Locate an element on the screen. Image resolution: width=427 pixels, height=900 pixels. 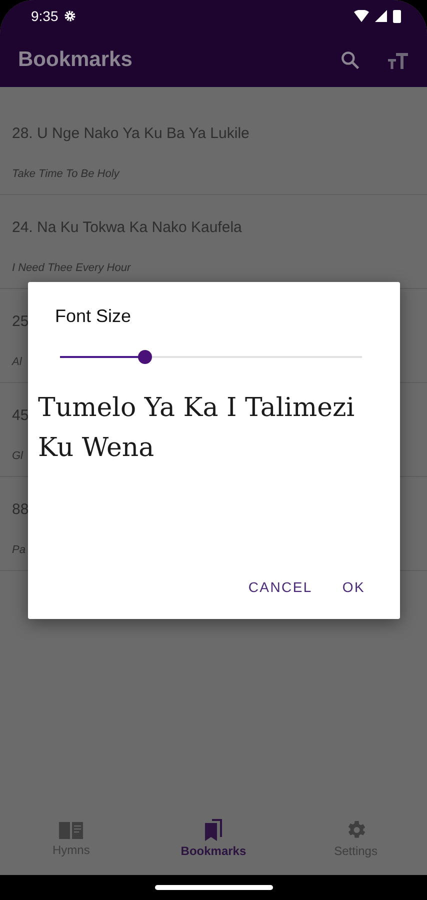
hymn-subtitle: Take Time To Be Holy is located at coordinates (66, 174).